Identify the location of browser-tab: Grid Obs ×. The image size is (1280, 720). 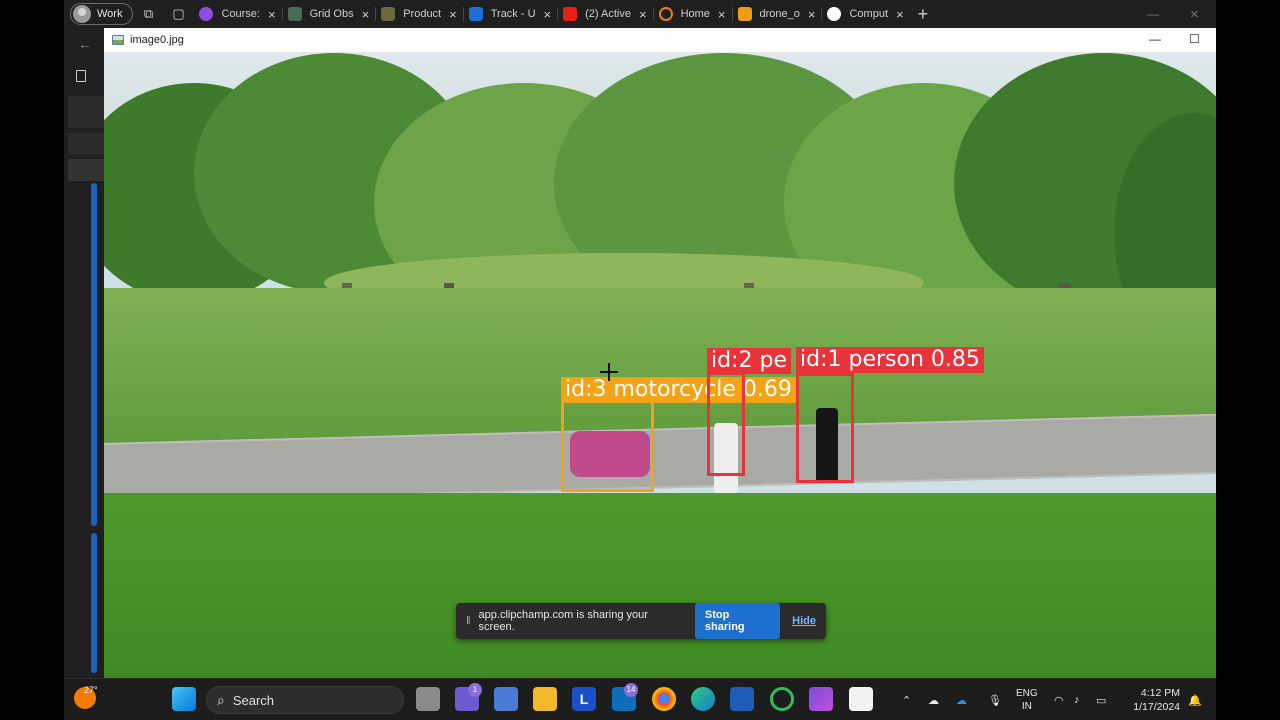
(328, 14).